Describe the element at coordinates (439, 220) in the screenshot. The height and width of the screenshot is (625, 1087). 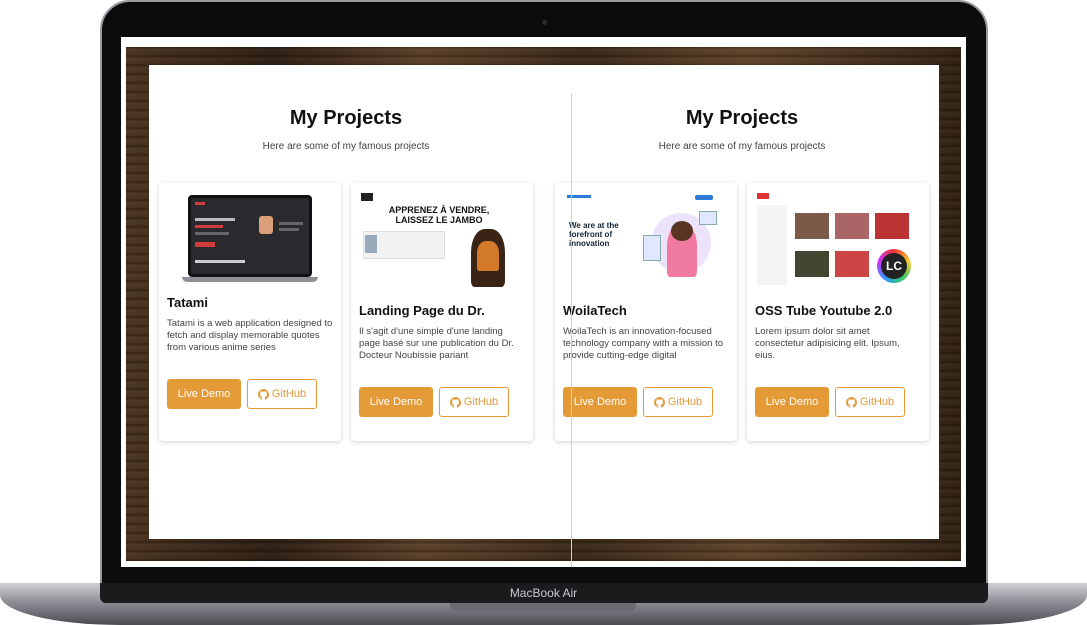
I see `thumb-line-2: LAISSEZ LE JAMBO` at that location.